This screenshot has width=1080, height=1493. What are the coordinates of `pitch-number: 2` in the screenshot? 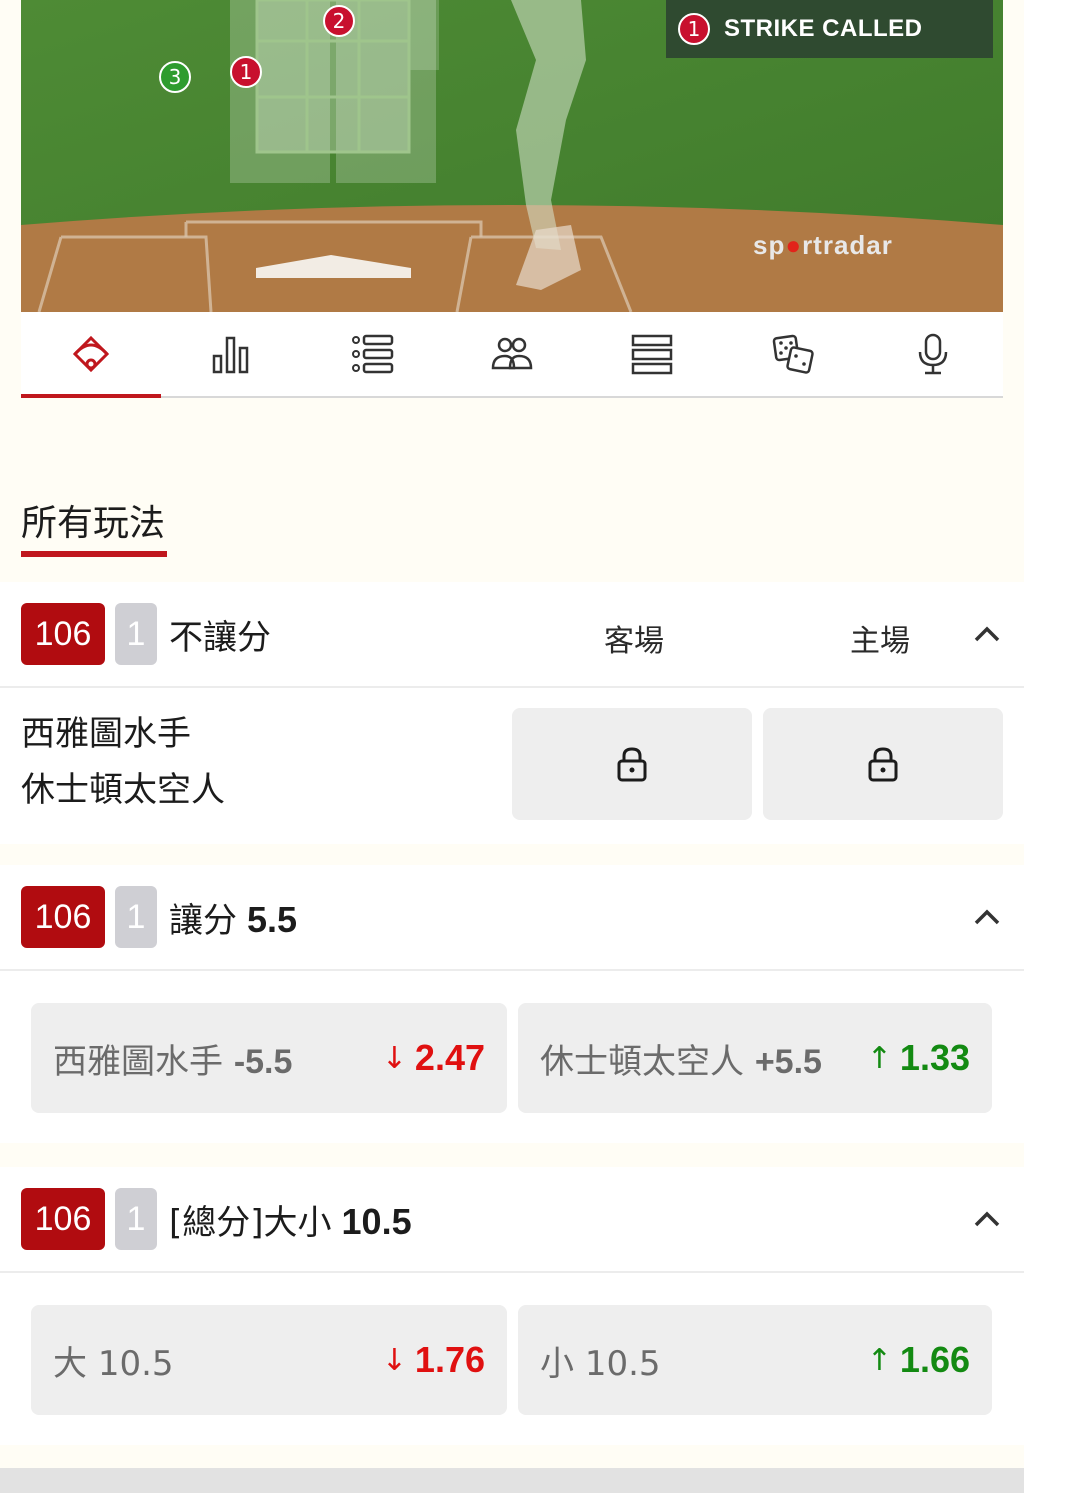 It's located at (339, 21).